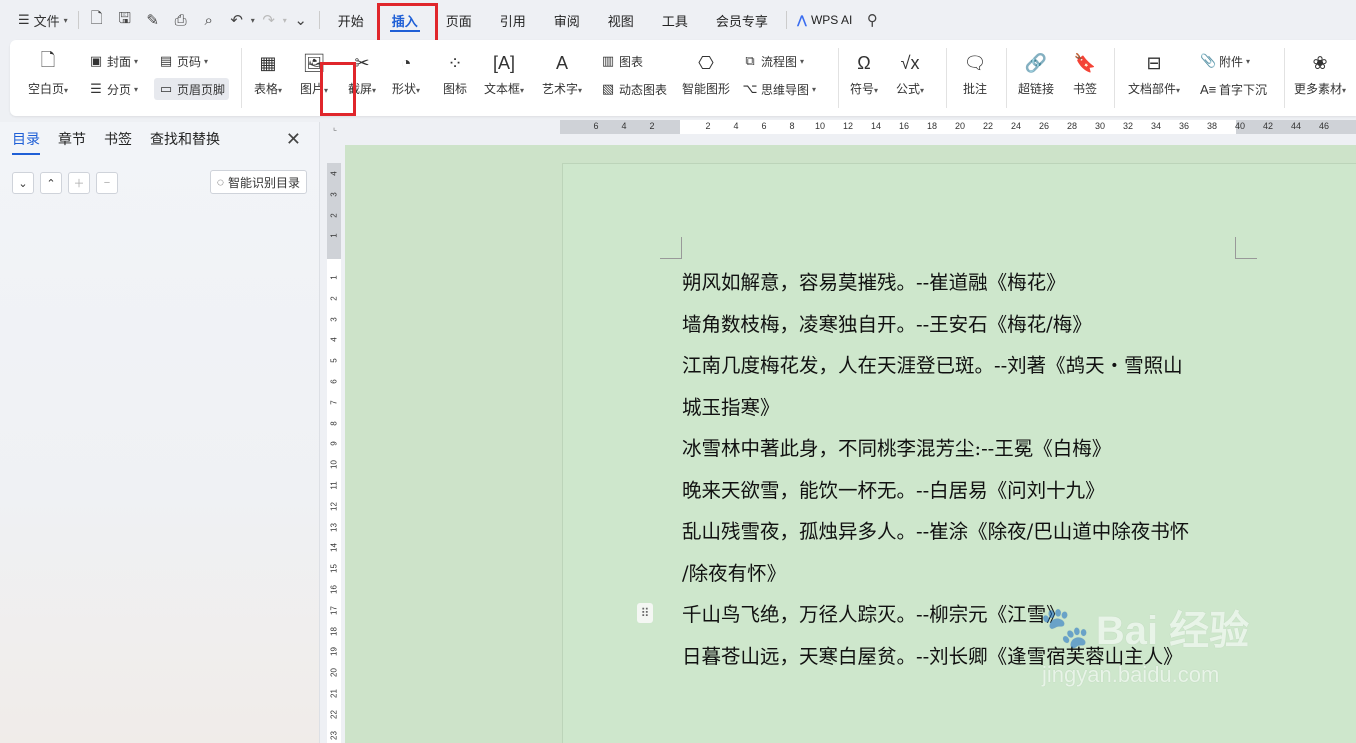 This screenshot has height=743, width=1356. I want to click on undo-icon: ↶, so click(237, 20).